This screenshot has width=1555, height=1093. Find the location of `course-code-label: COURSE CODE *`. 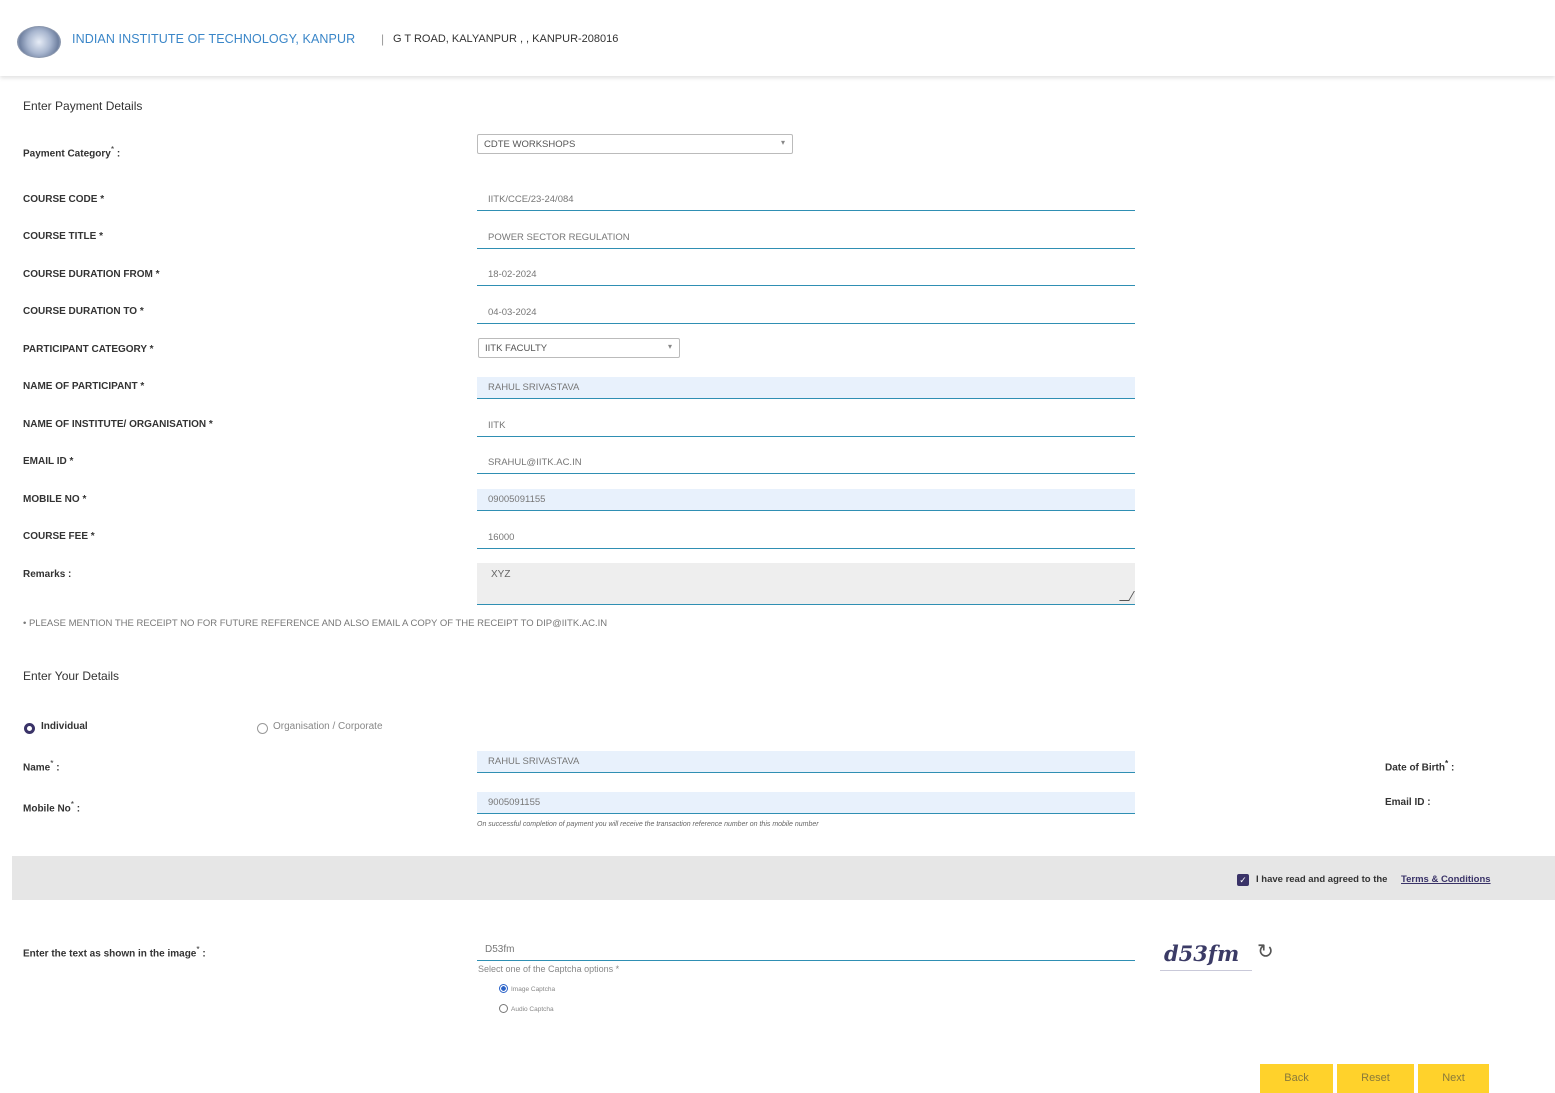

course-code-label: COURSE CODE * is located at coordinates (64, 199).